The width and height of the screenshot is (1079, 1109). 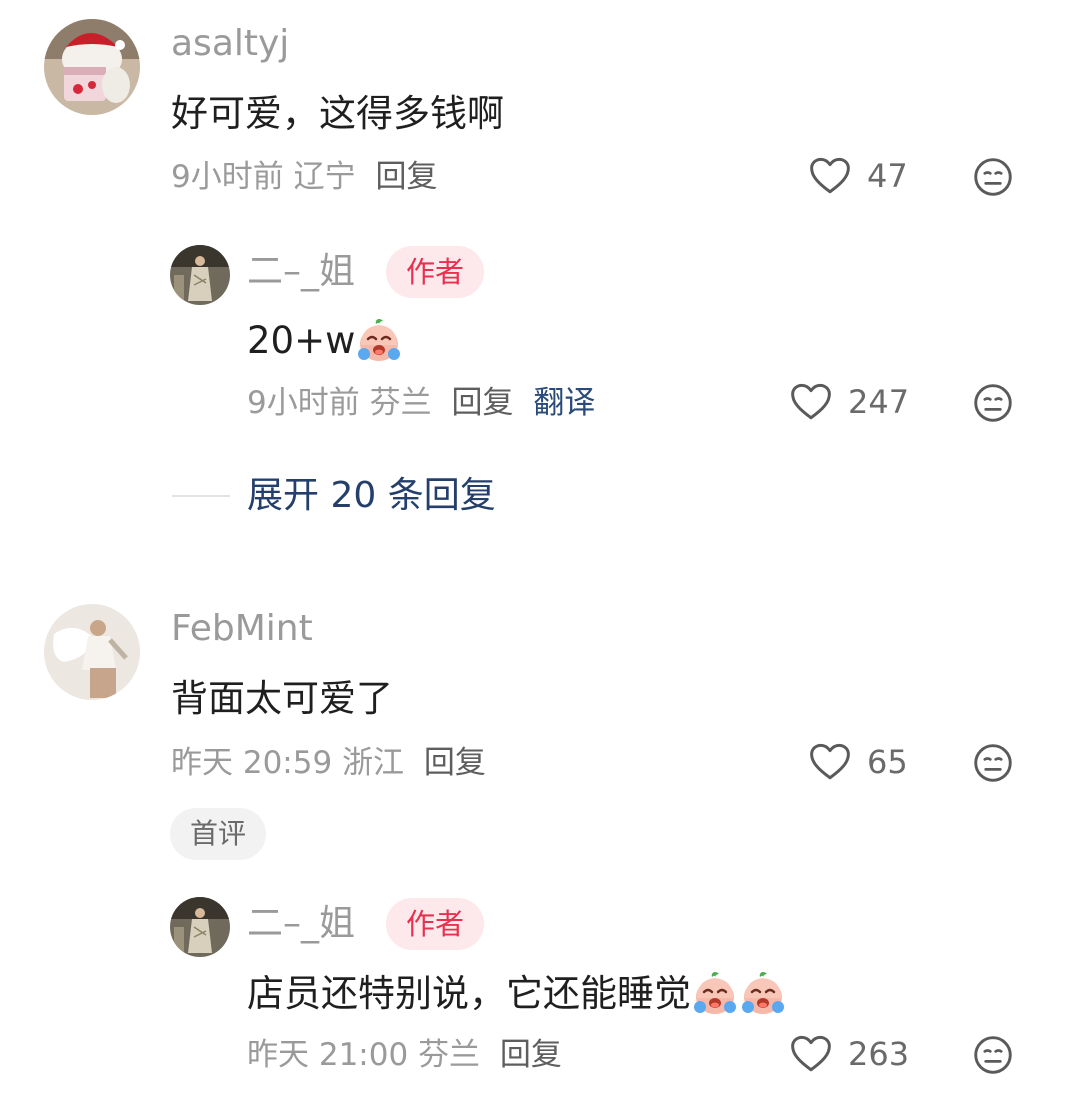 What do you see at coordinates (858, 762) in the screenshot?
I see `like-button: 65` at bounding box center [858, 762].